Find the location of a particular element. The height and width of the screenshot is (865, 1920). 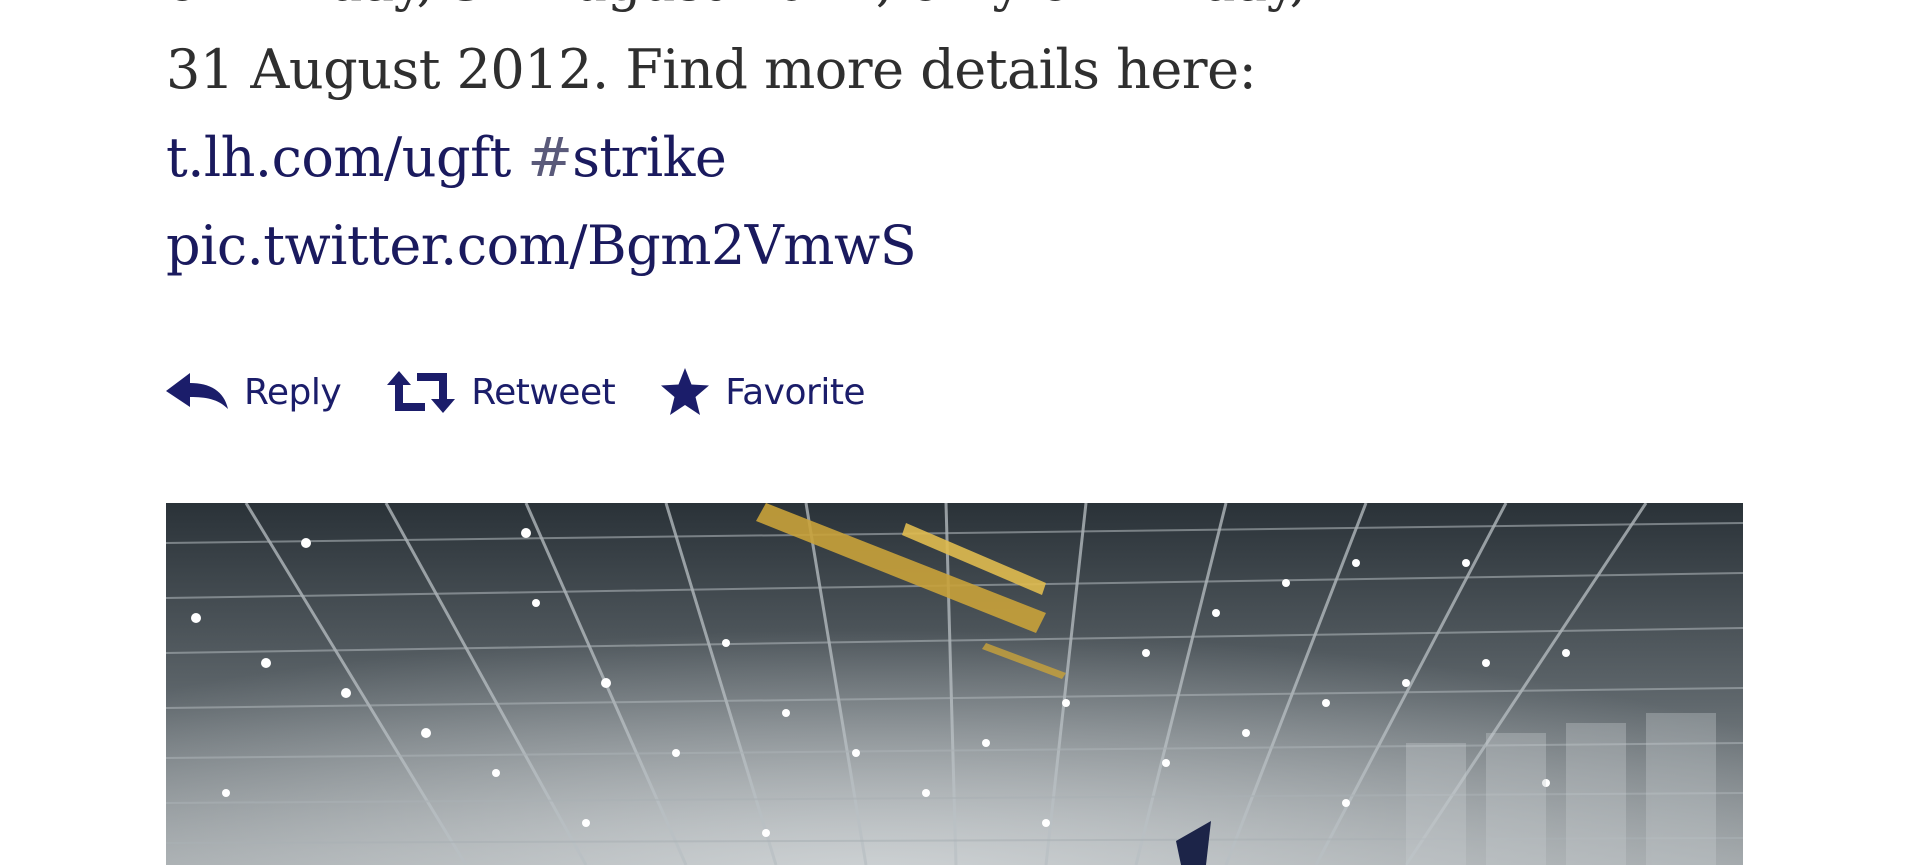

tweet-actions: Reply Retweet Favorite is located at coordinates (537, 392).